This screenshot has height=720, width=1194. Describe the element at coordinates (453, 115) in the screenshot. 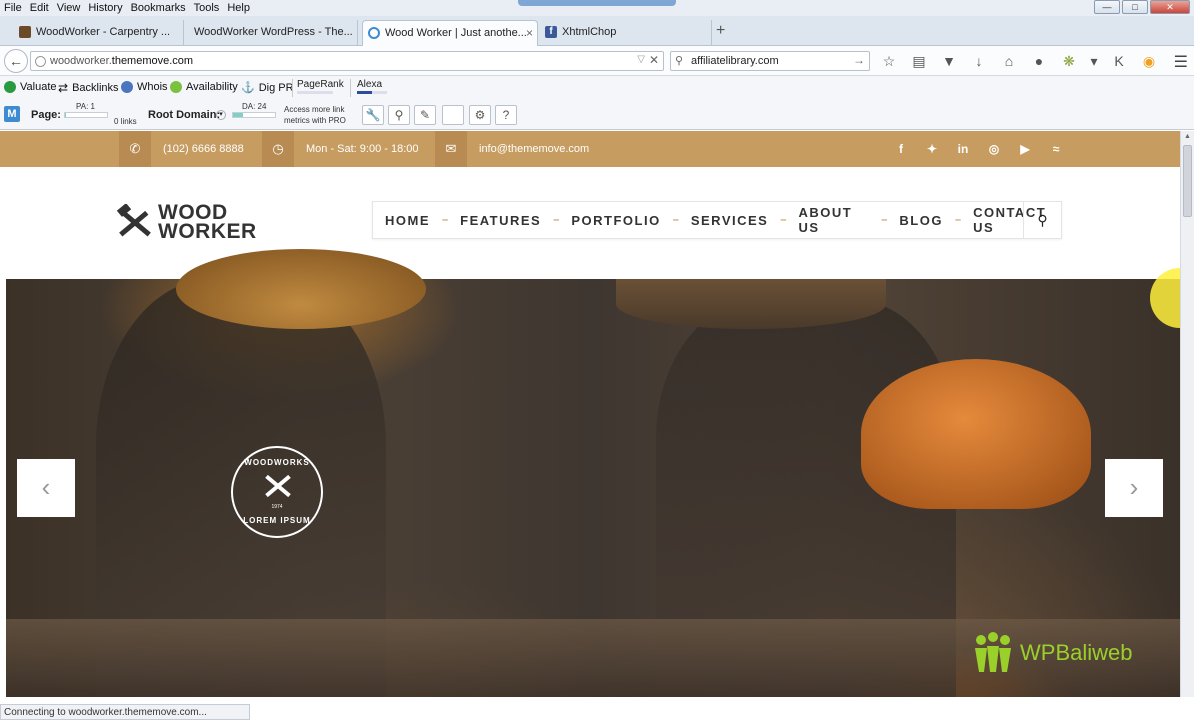

I see `blank-icon` at that location.